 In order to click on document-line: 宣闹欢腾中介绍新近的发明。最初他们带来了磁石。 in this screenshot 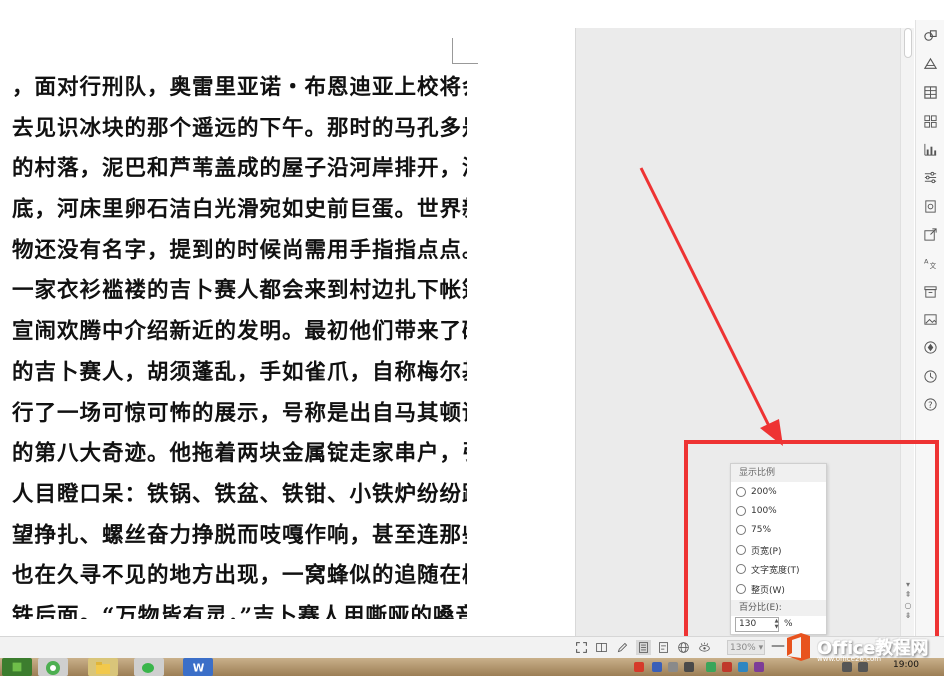, I will do `click(239, 332)`.